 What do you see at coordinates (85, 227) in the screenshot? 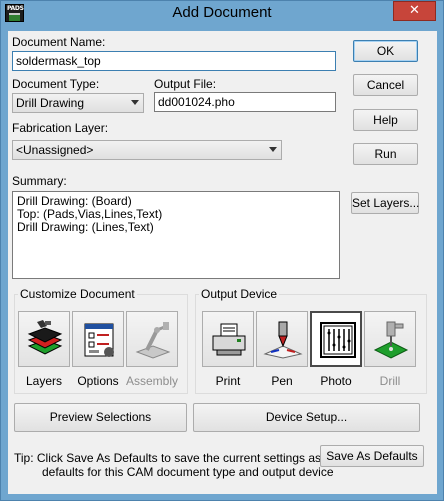
I see `summary-line: Drill Drawing: (Lines,Text)` at bounding box center [85, 227].